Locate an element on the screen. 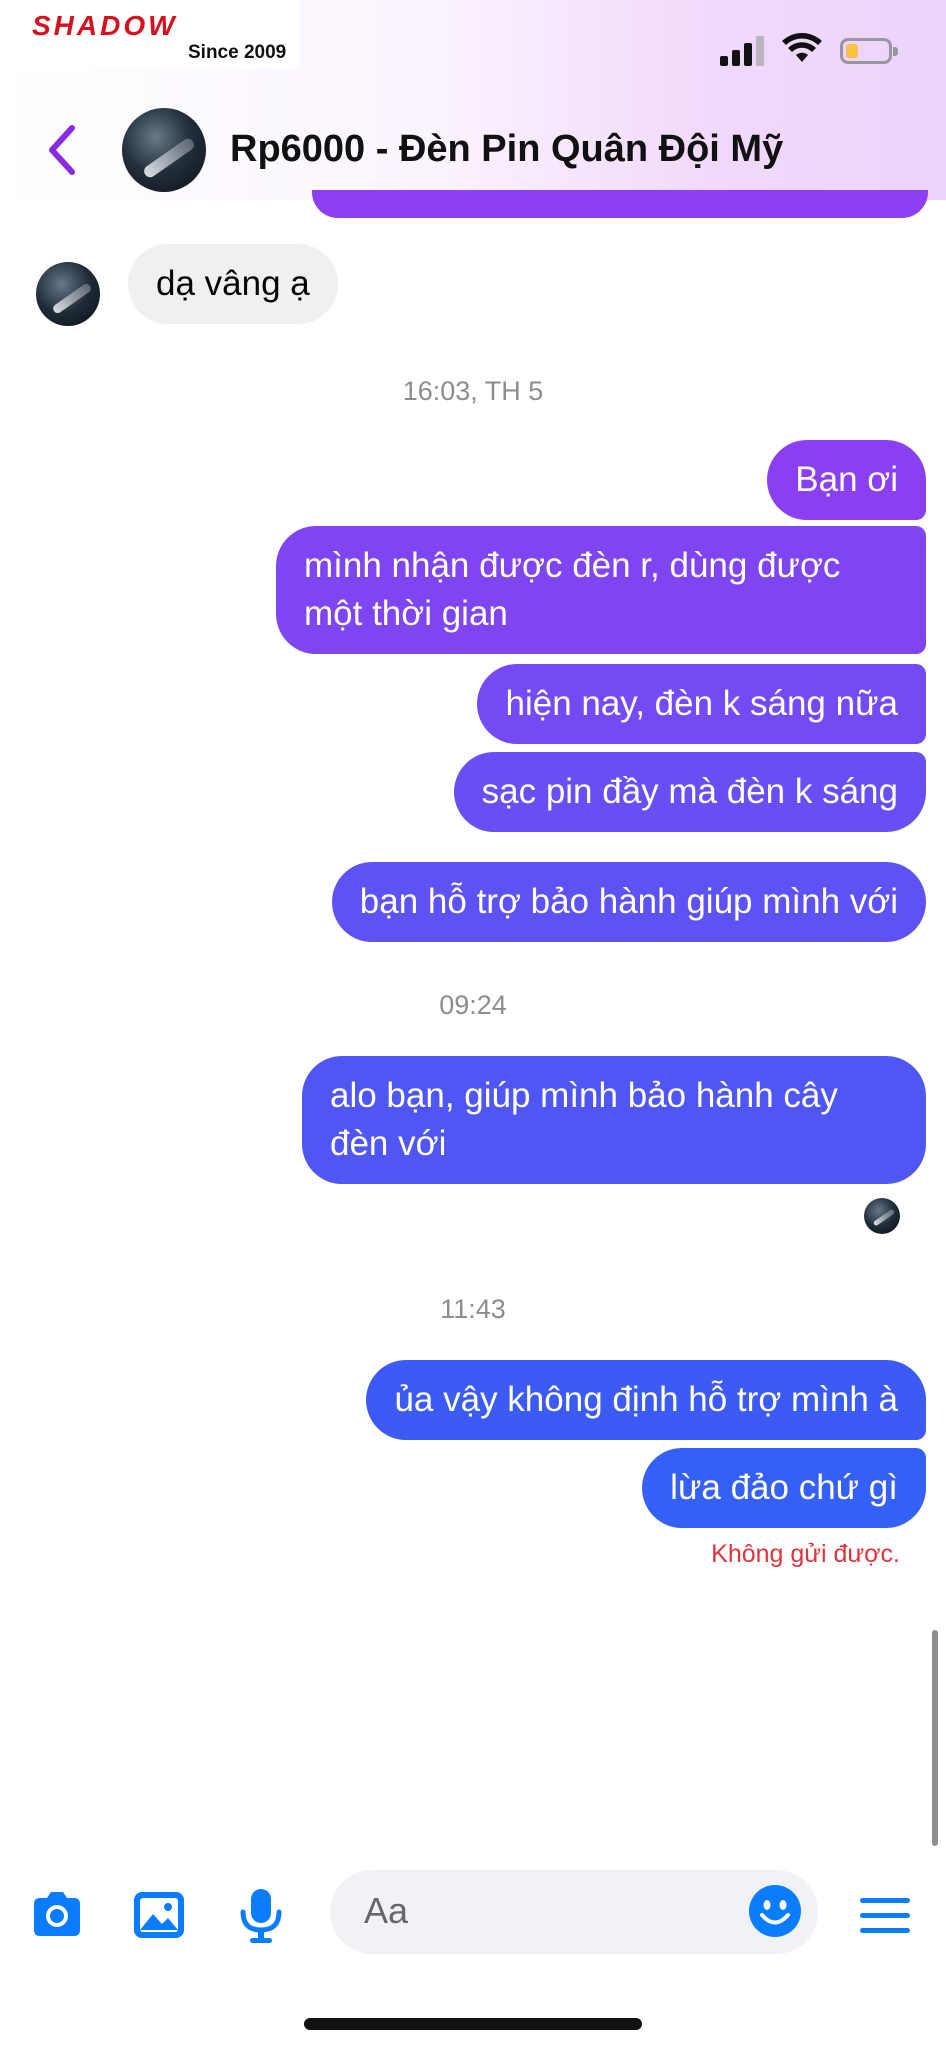 The width and height of the screenshot is (946, 2048). partial-message-bubble is located at coordinates (620, 204).